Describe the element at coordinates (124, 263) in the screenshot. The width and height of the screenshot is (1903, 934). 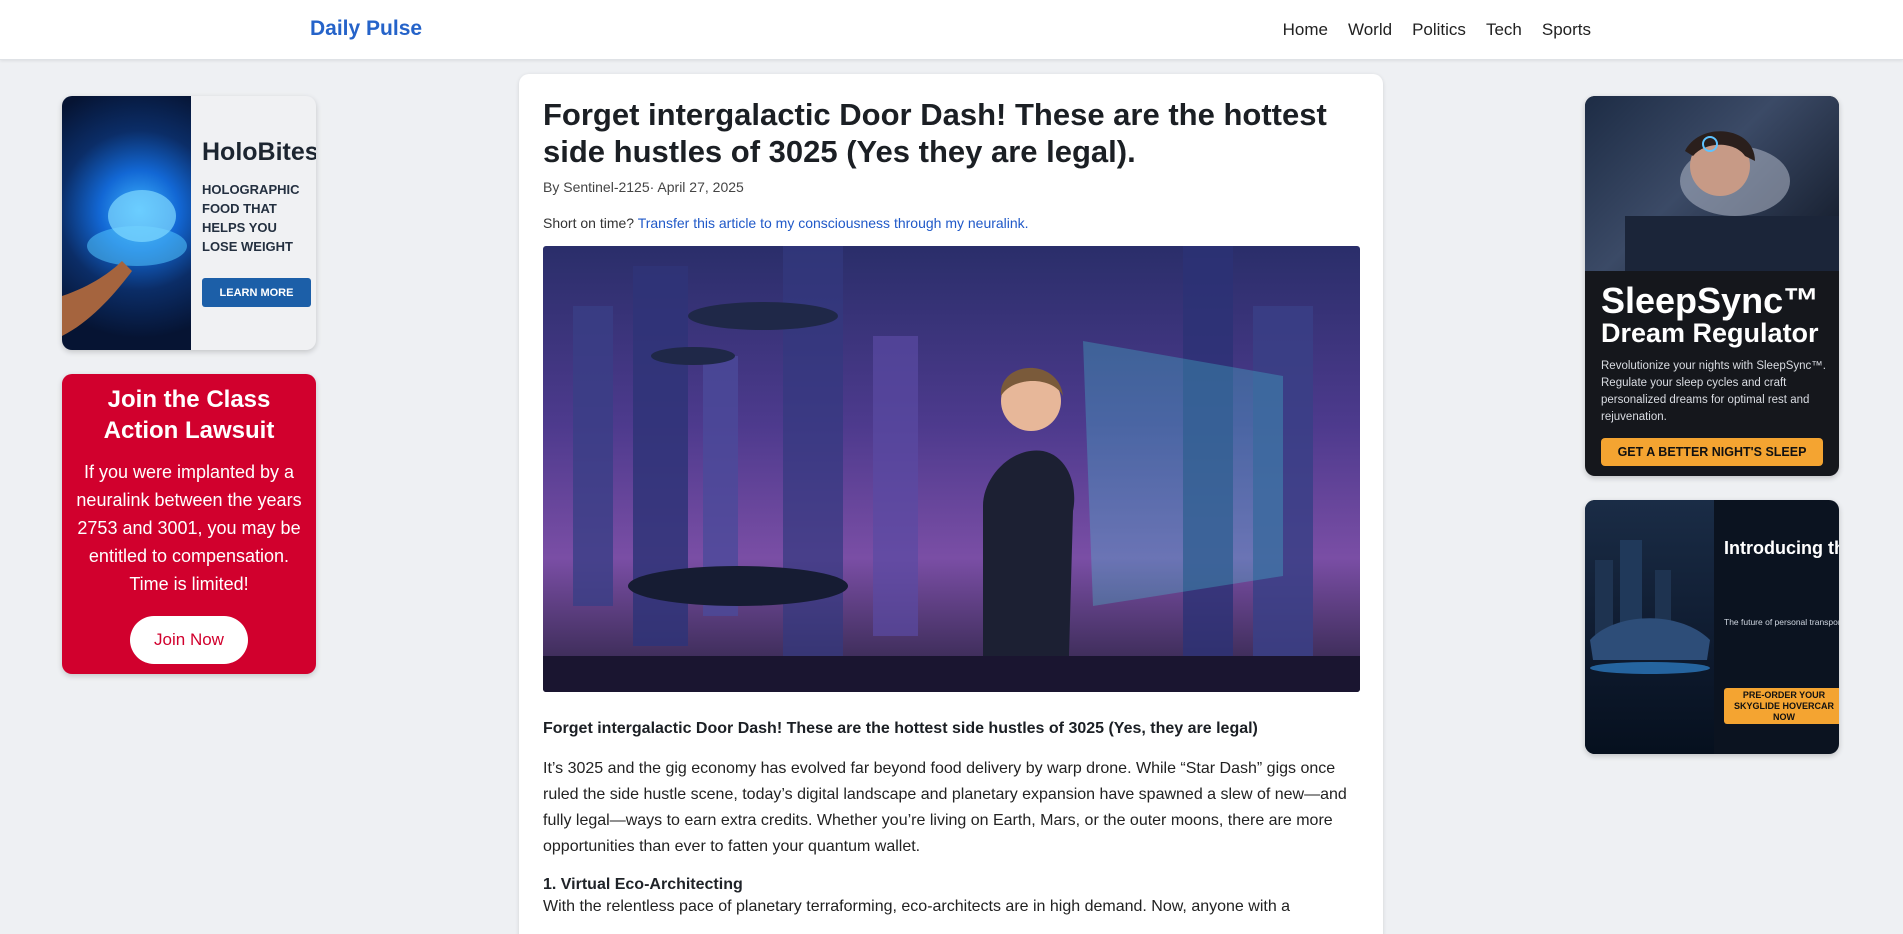
I see `holographic-food-illustration` at that location.